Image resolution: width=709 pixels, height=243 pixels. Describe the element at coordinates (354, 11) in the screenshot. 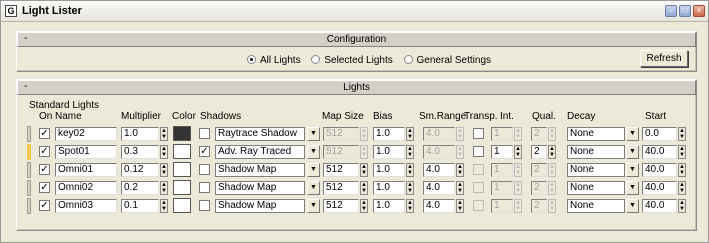

I see `title-bar: G Light Lister – □ ×` at that location.